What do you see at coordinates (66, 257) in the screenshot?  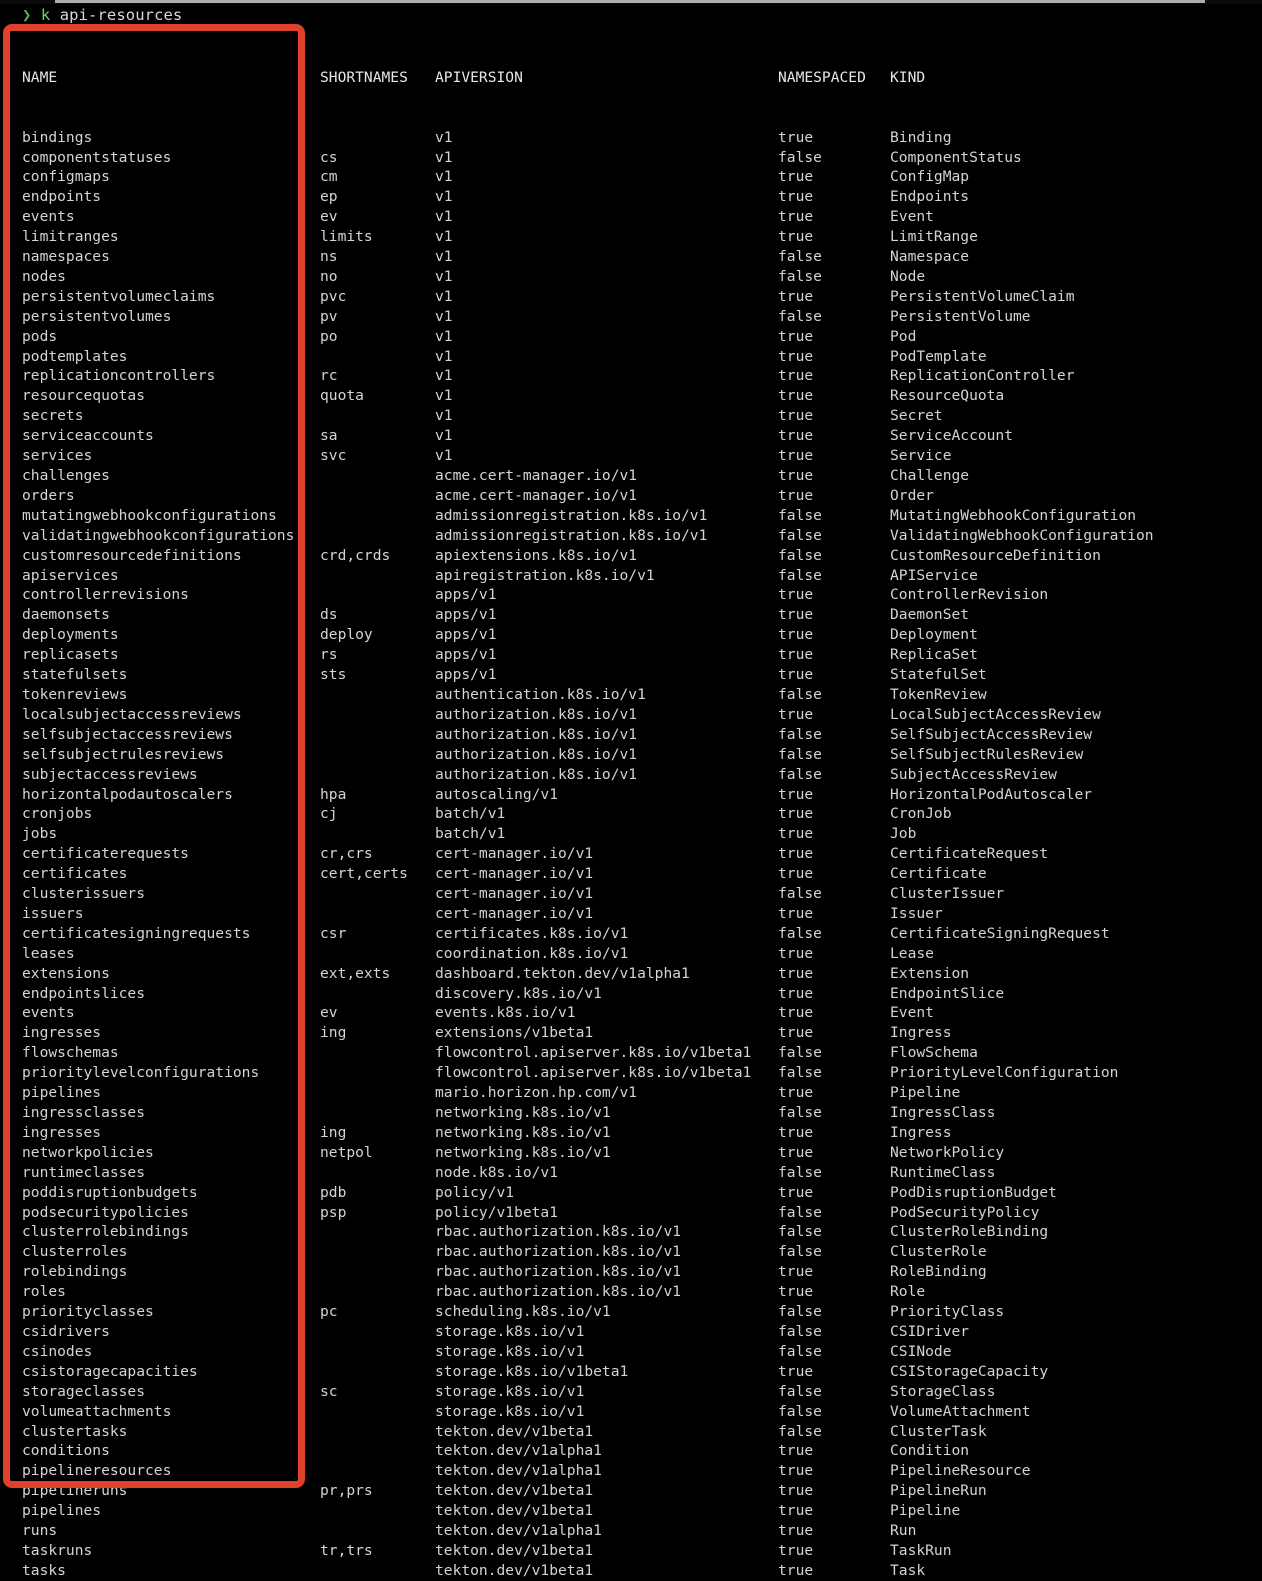 I see `cell-name: namespaces` at bounding box center [66, 257].